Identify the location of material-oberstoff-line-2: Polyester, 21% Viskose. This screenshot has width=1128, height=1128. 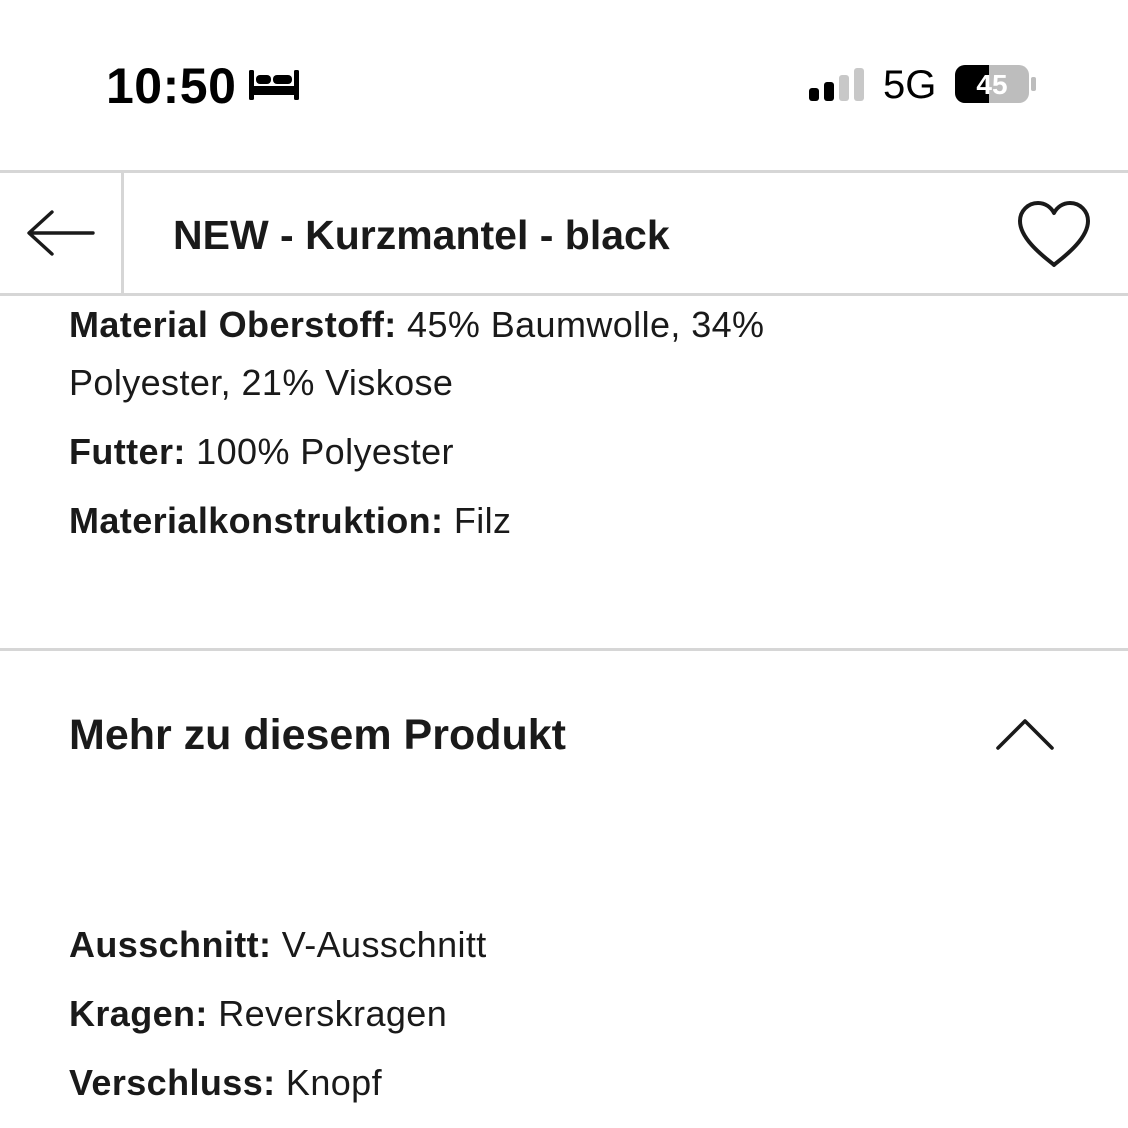
(261, 383).